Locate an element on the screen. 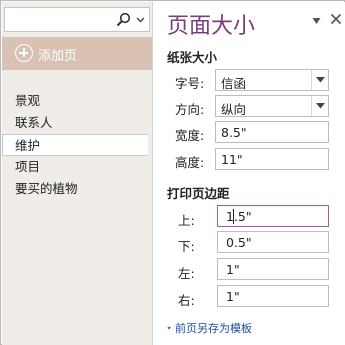 This screenshot has height=345, width=345. page-item-plants-to-buy: 要买的植物 is located at coordinates (77, 189).